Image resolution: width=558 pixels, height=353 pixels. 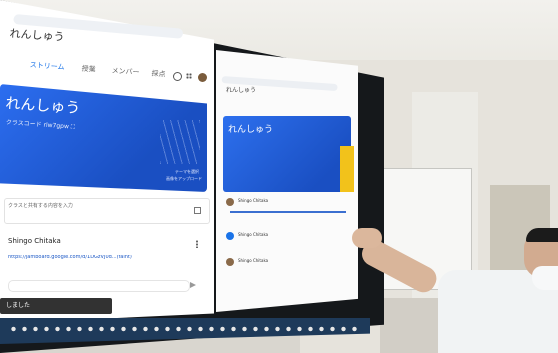 I want to click on right-post-2: Shingo Chitaka, so click(x=287, y=239).